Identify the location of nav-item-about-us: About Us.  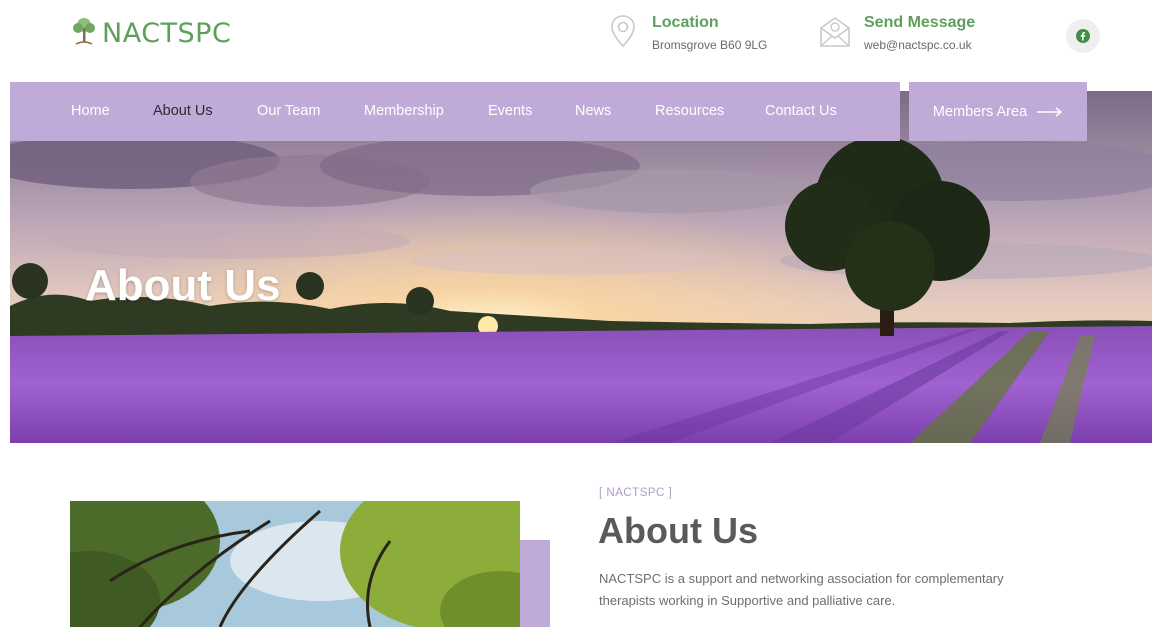
(183, 111).